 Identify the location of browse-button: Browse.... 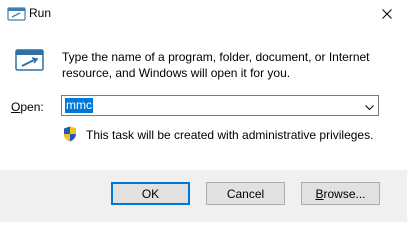
(340, 193).